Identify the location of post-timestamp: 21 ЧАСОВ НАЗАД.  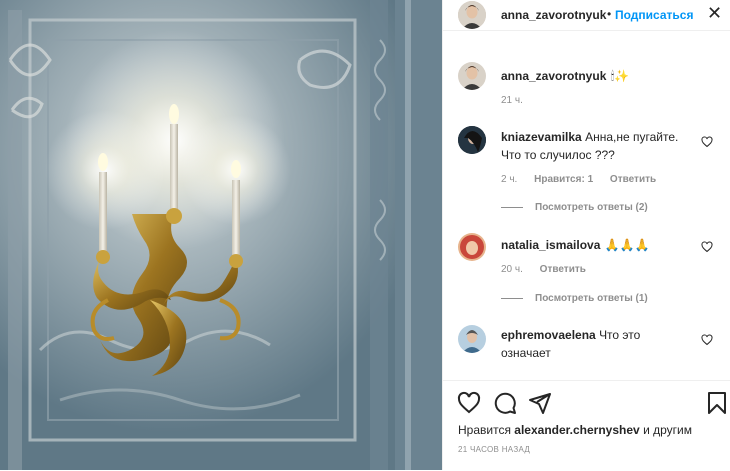
(494, 449).